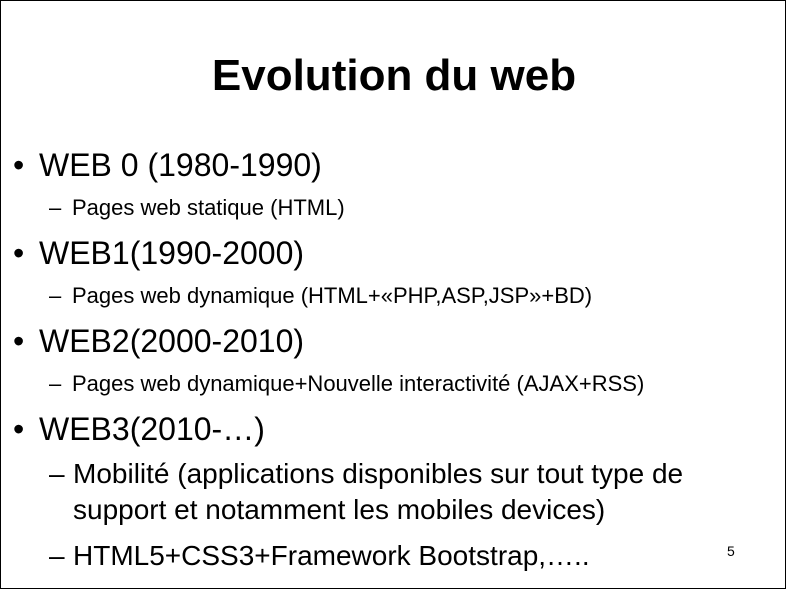 This screenshot has width=786, height=589. What do you see at coordinates (394, 75) in the screenshot?
I see `slide-title: Evolution du web` at bounding box center [394, 75].